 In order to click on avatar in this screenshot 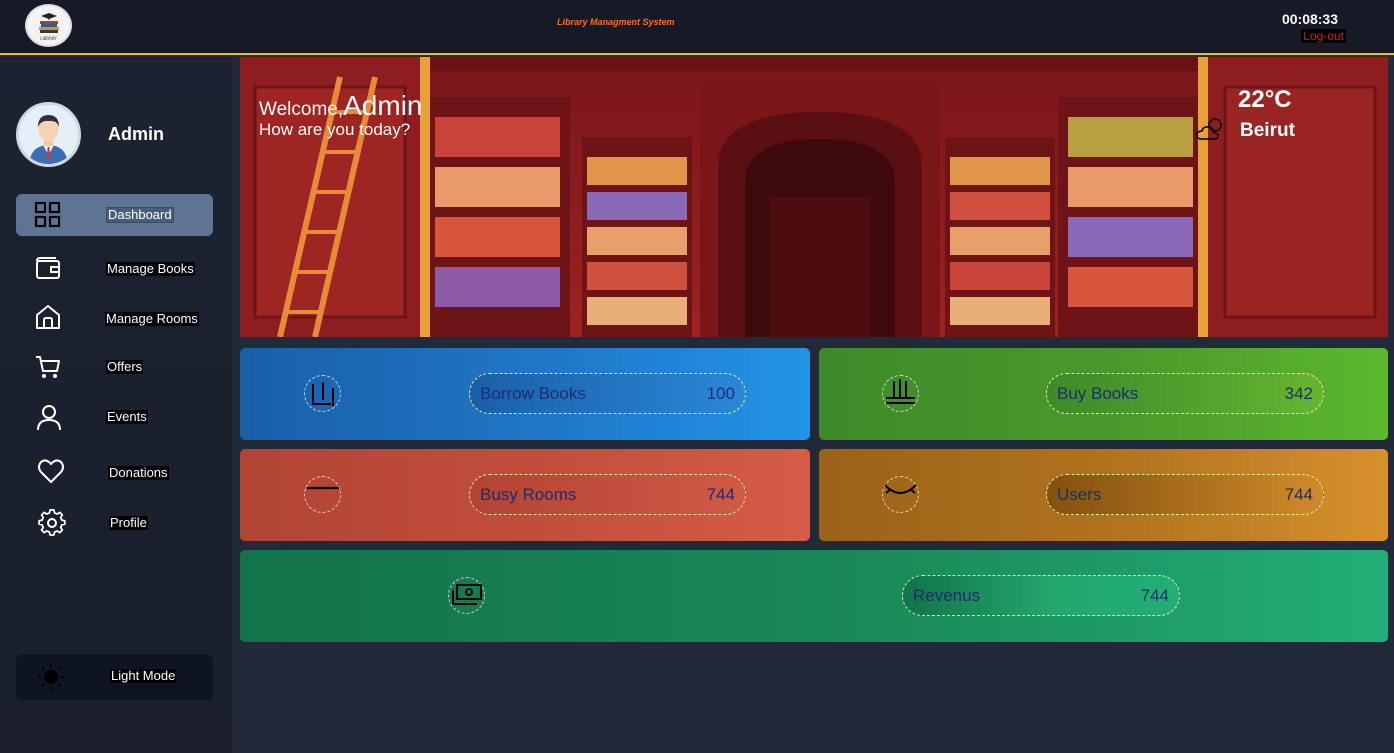, I will do `click(48, 134)`.